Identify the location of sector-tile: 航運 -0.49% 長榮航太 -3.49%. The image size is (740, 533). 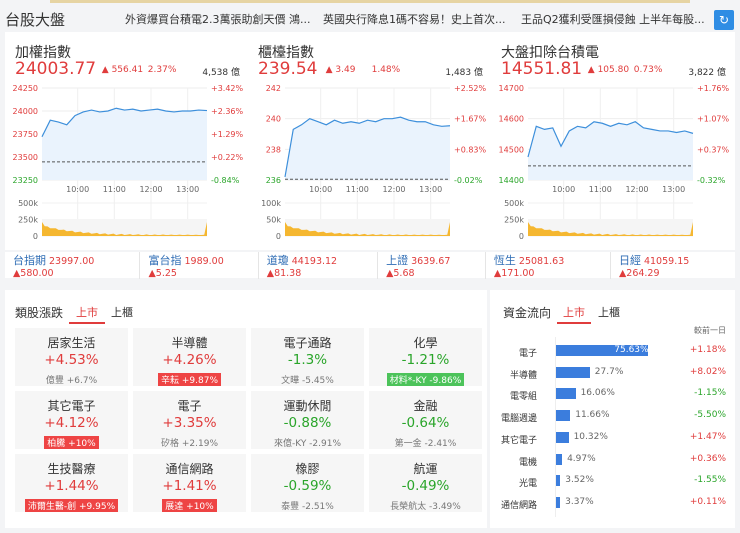
(425, 483).